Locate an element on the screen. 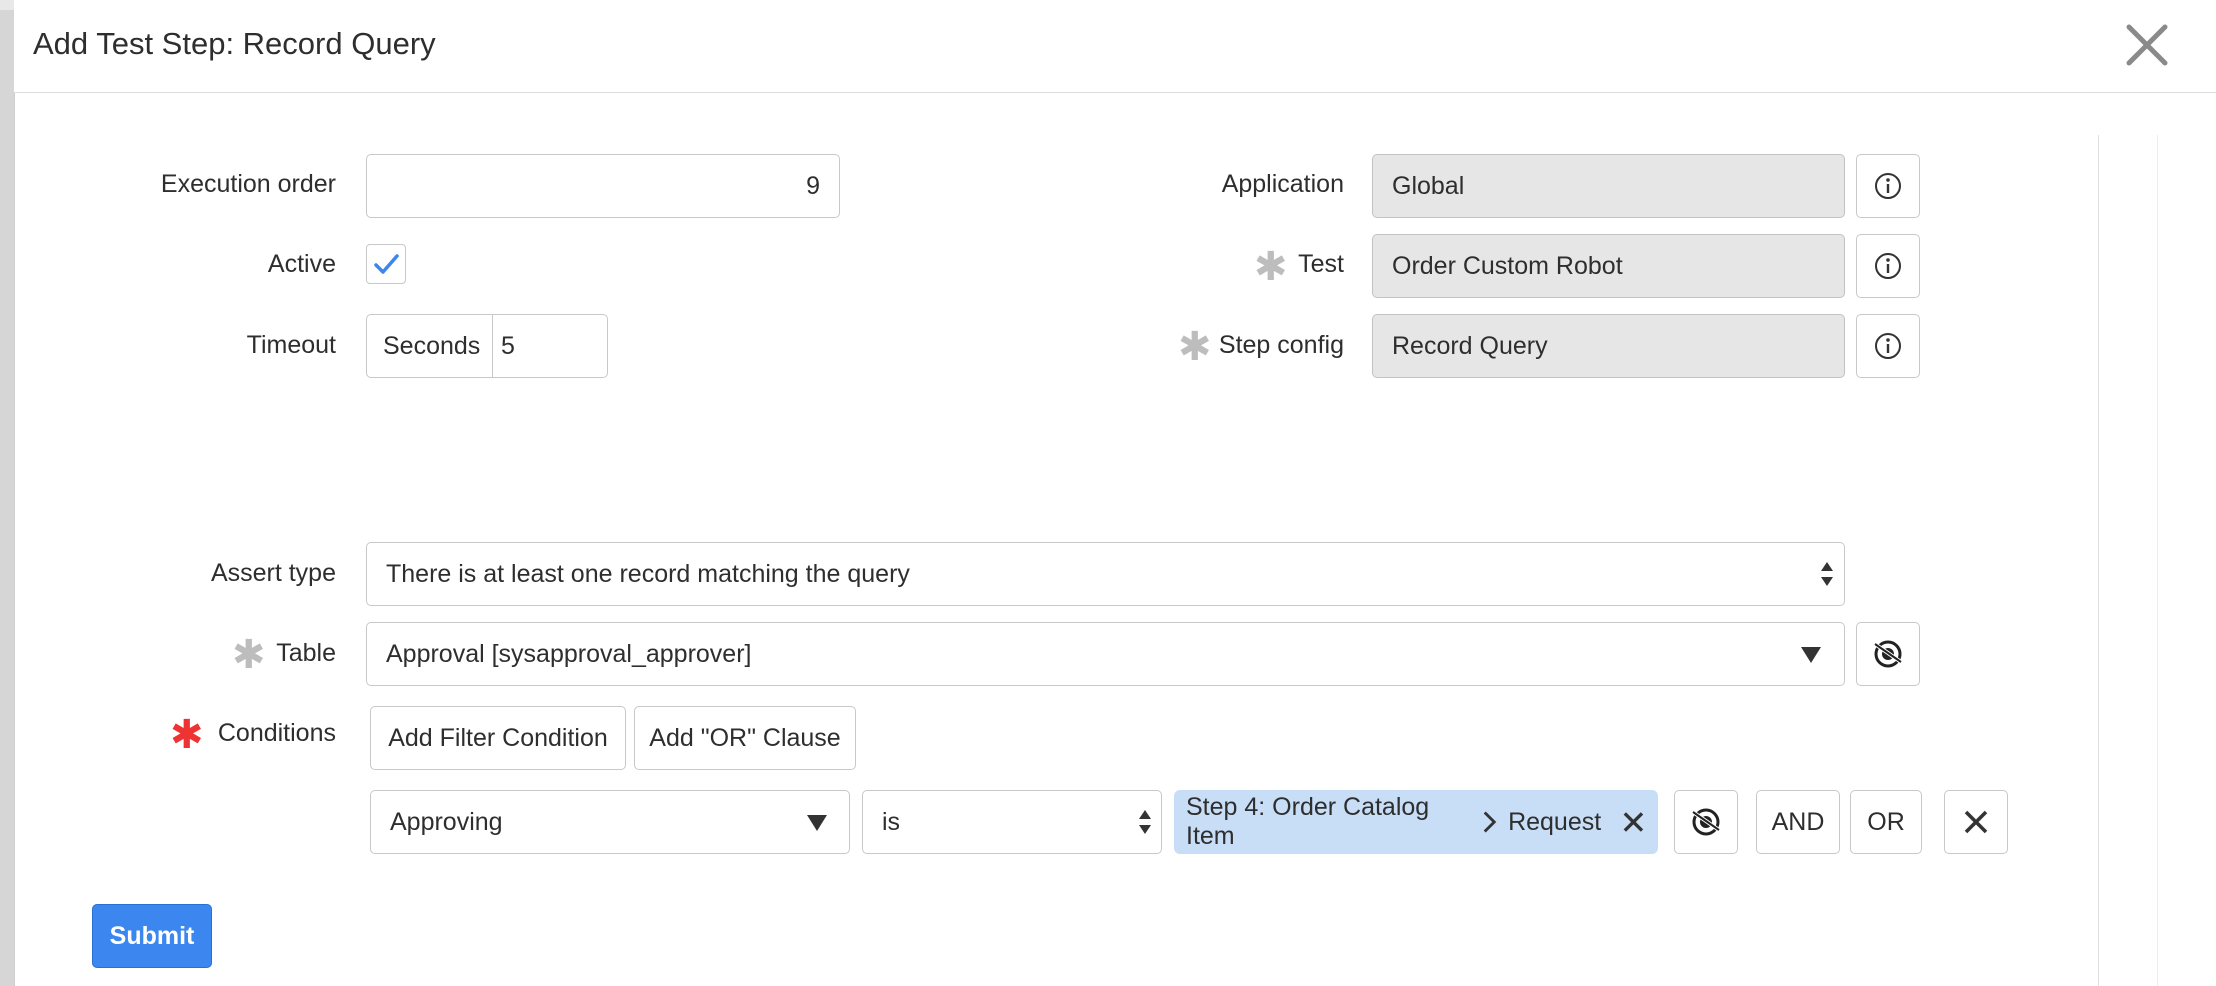 This screenshot has width=2216, height=986. chip-step-label: Step 4: Order Catalog Item is located at coordinates (1308, 821).